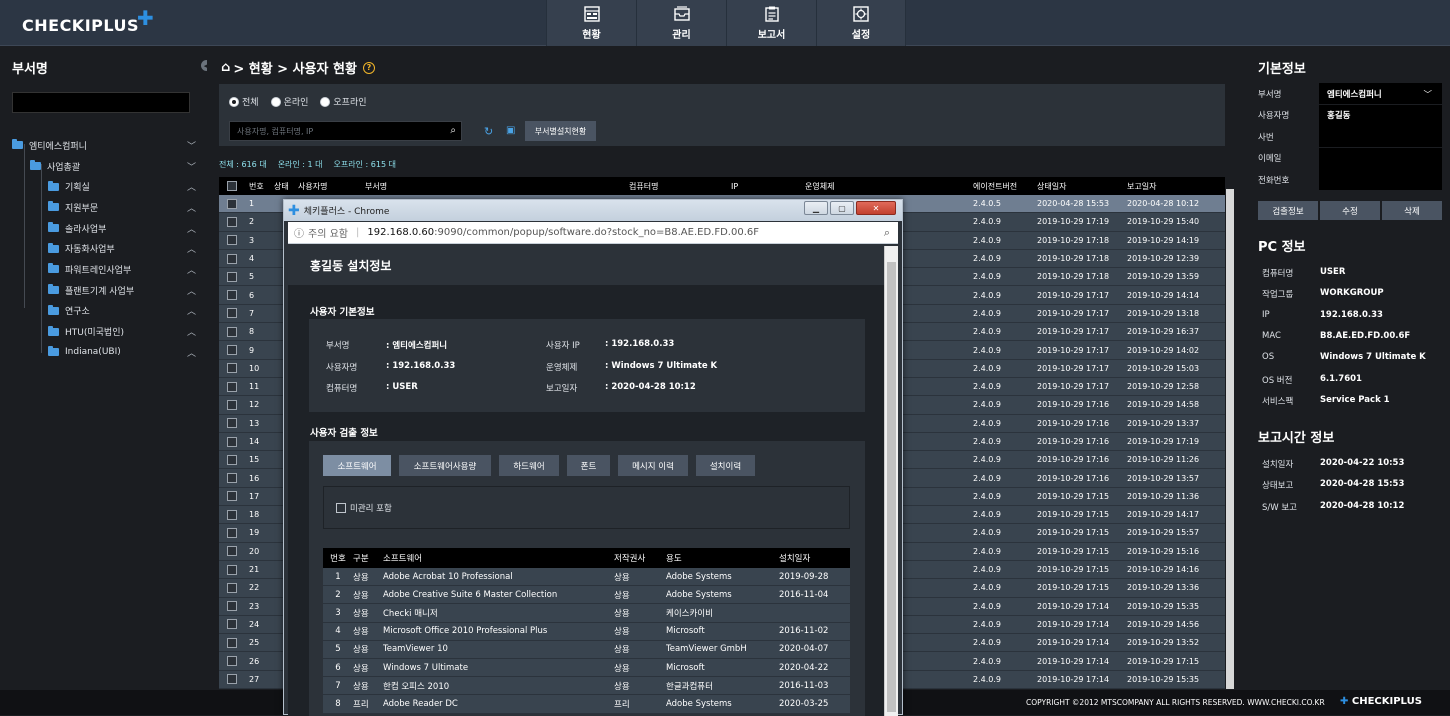 This screenshot has height=716, width=1450. I want to click on table-scrollbar, so click(1230, 433).